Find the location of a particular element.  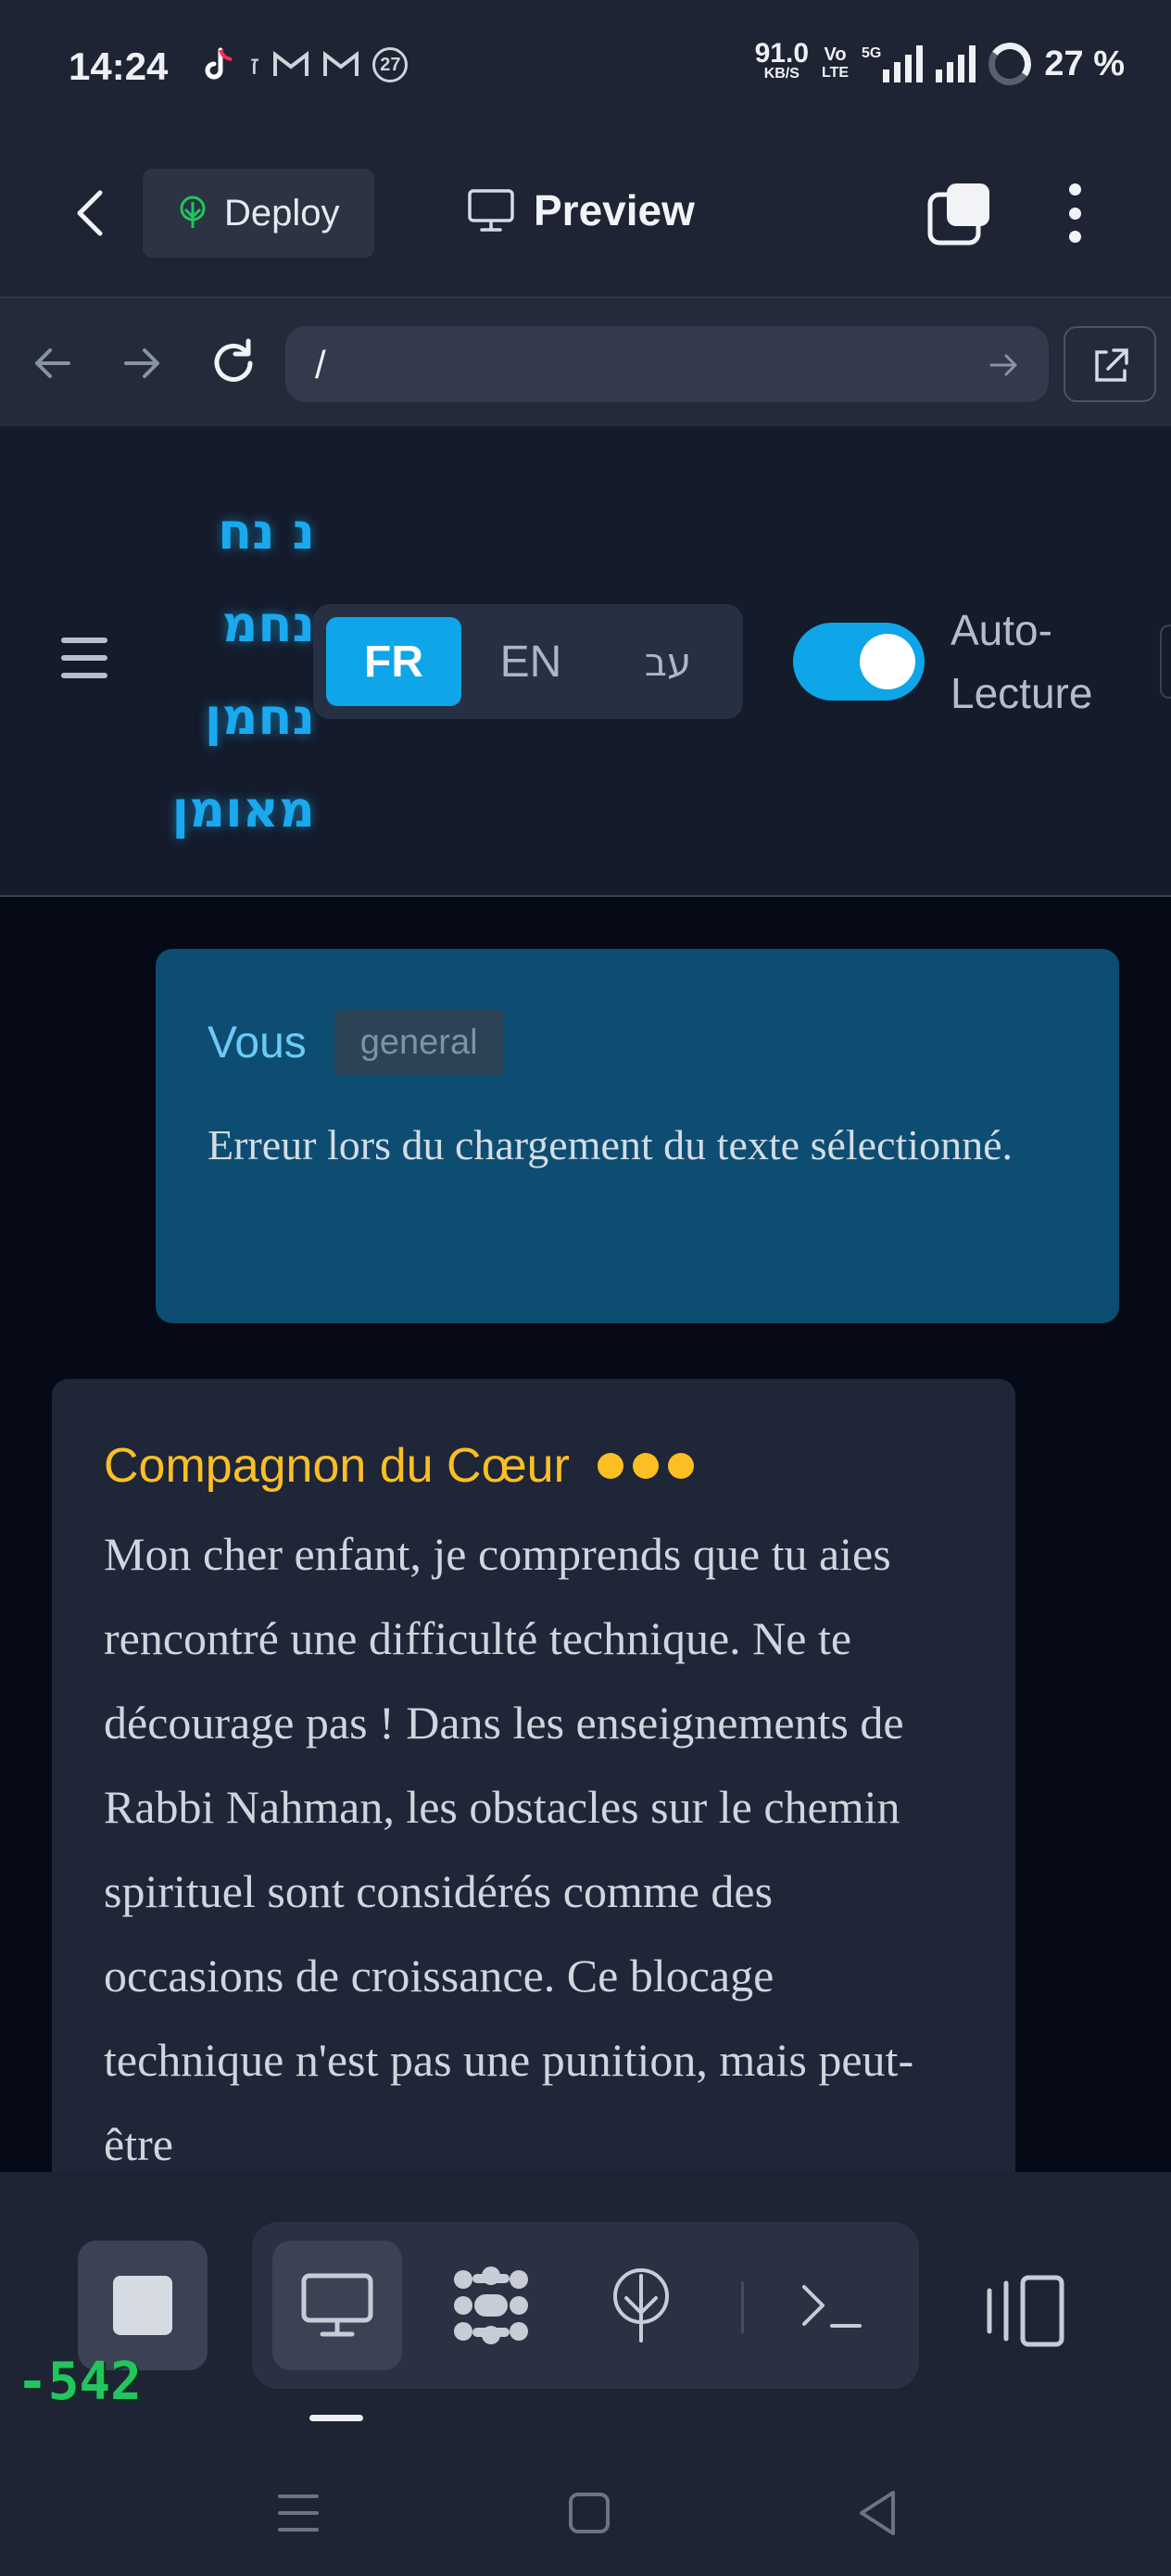

home-square-icon is located at coordinates (590, 2513).